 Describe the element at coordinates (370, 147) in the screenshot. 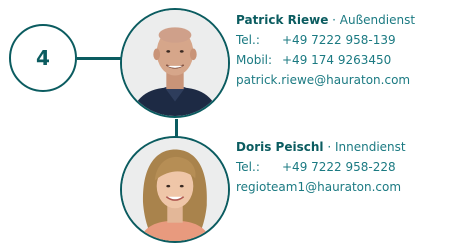

I see `contact-role: Innendienst` at that location.